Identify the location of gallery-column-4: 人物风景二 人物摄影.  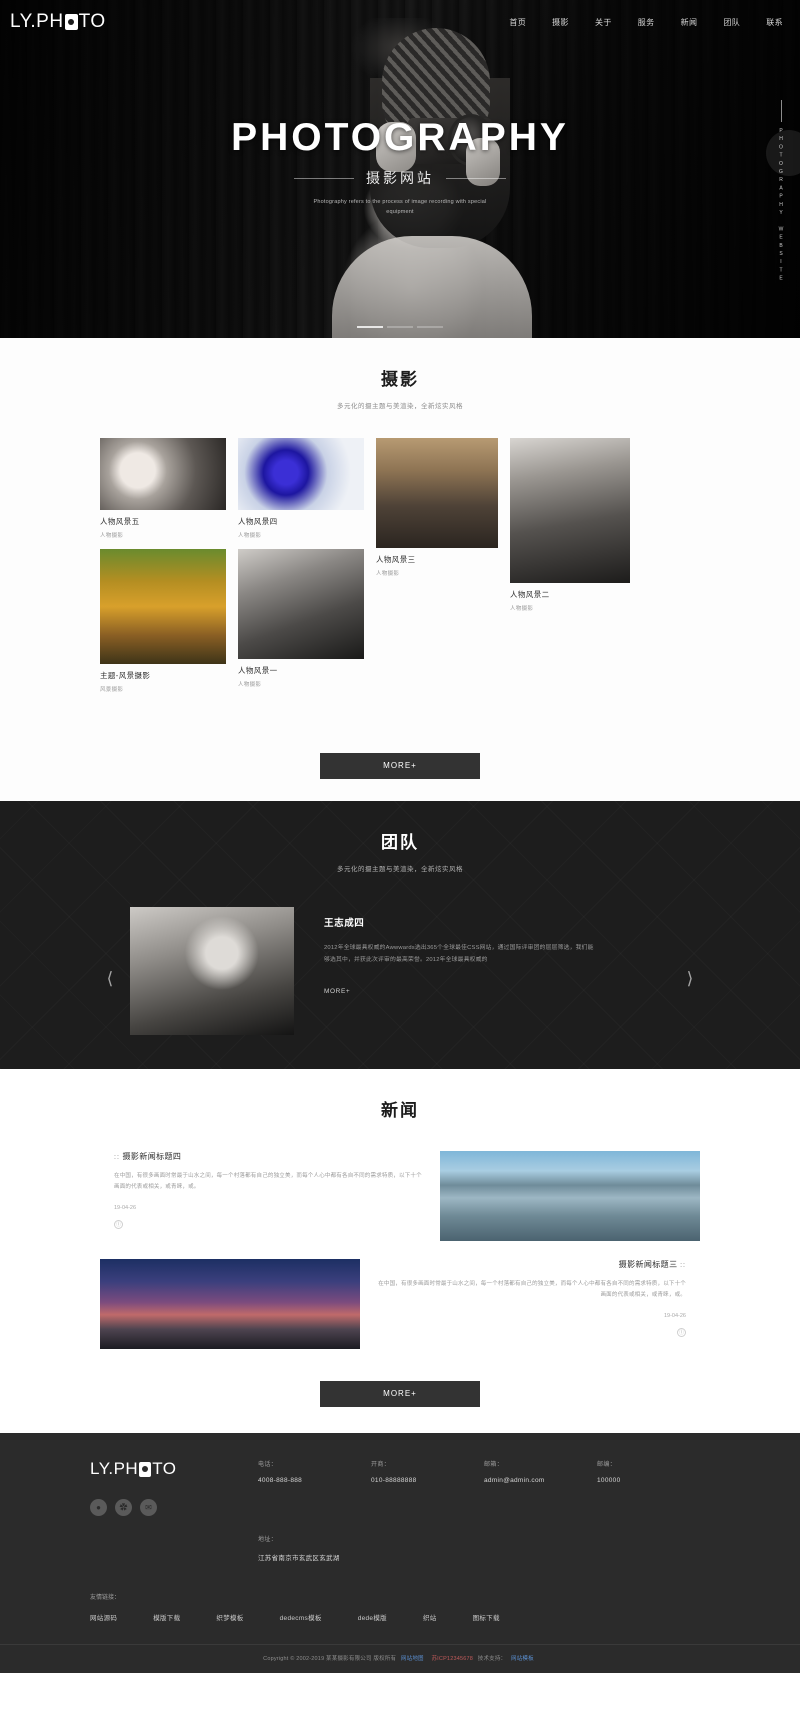
(570, 565).